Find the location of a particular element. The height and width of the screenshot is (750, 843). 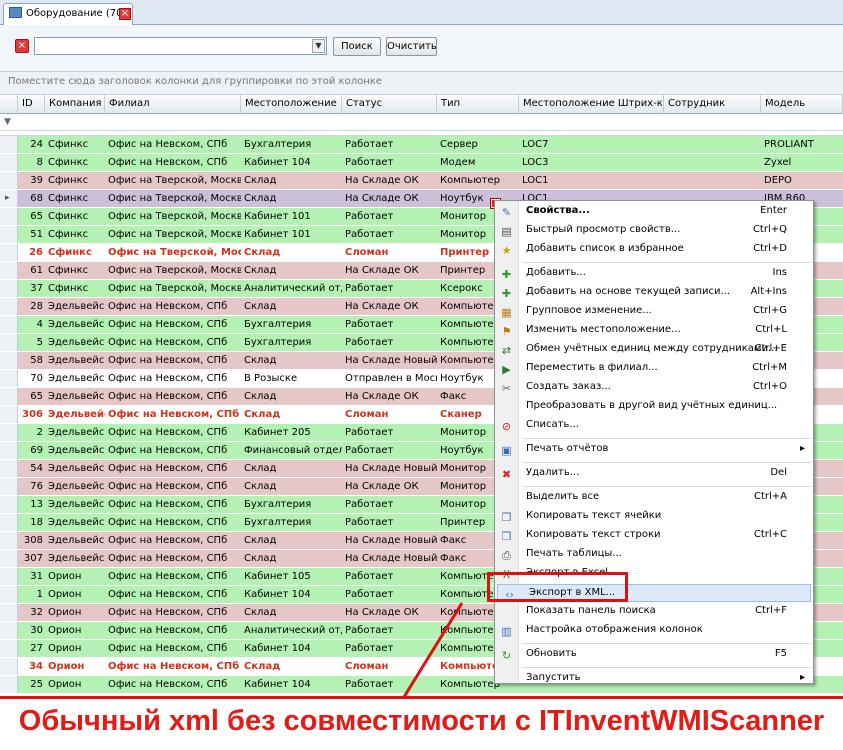

annotation-arrow is located at coordinates (433, 650).